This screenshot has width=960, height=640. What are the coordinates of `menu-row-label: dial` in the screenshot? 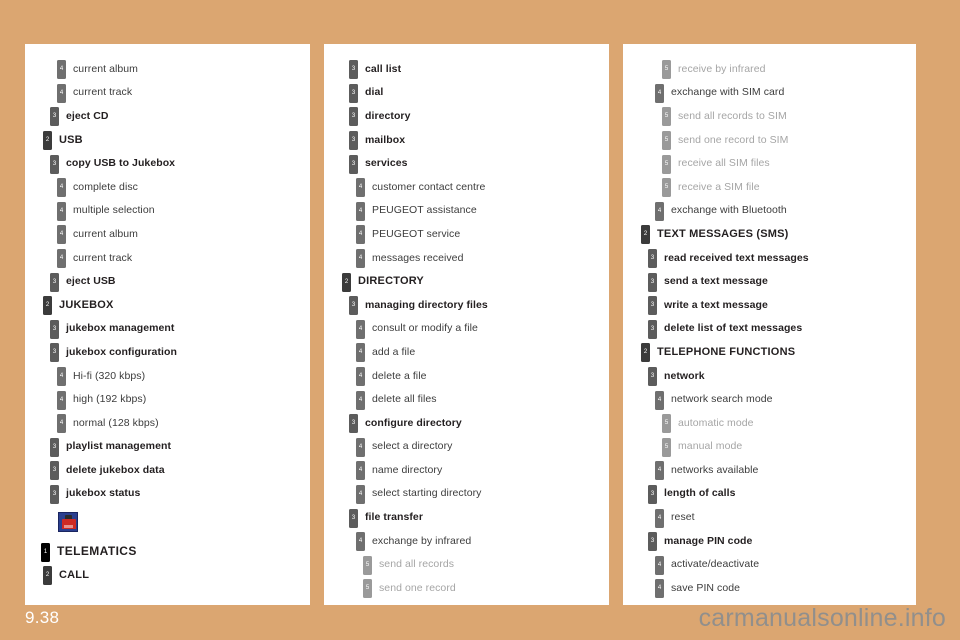 It's located at (374, 92).